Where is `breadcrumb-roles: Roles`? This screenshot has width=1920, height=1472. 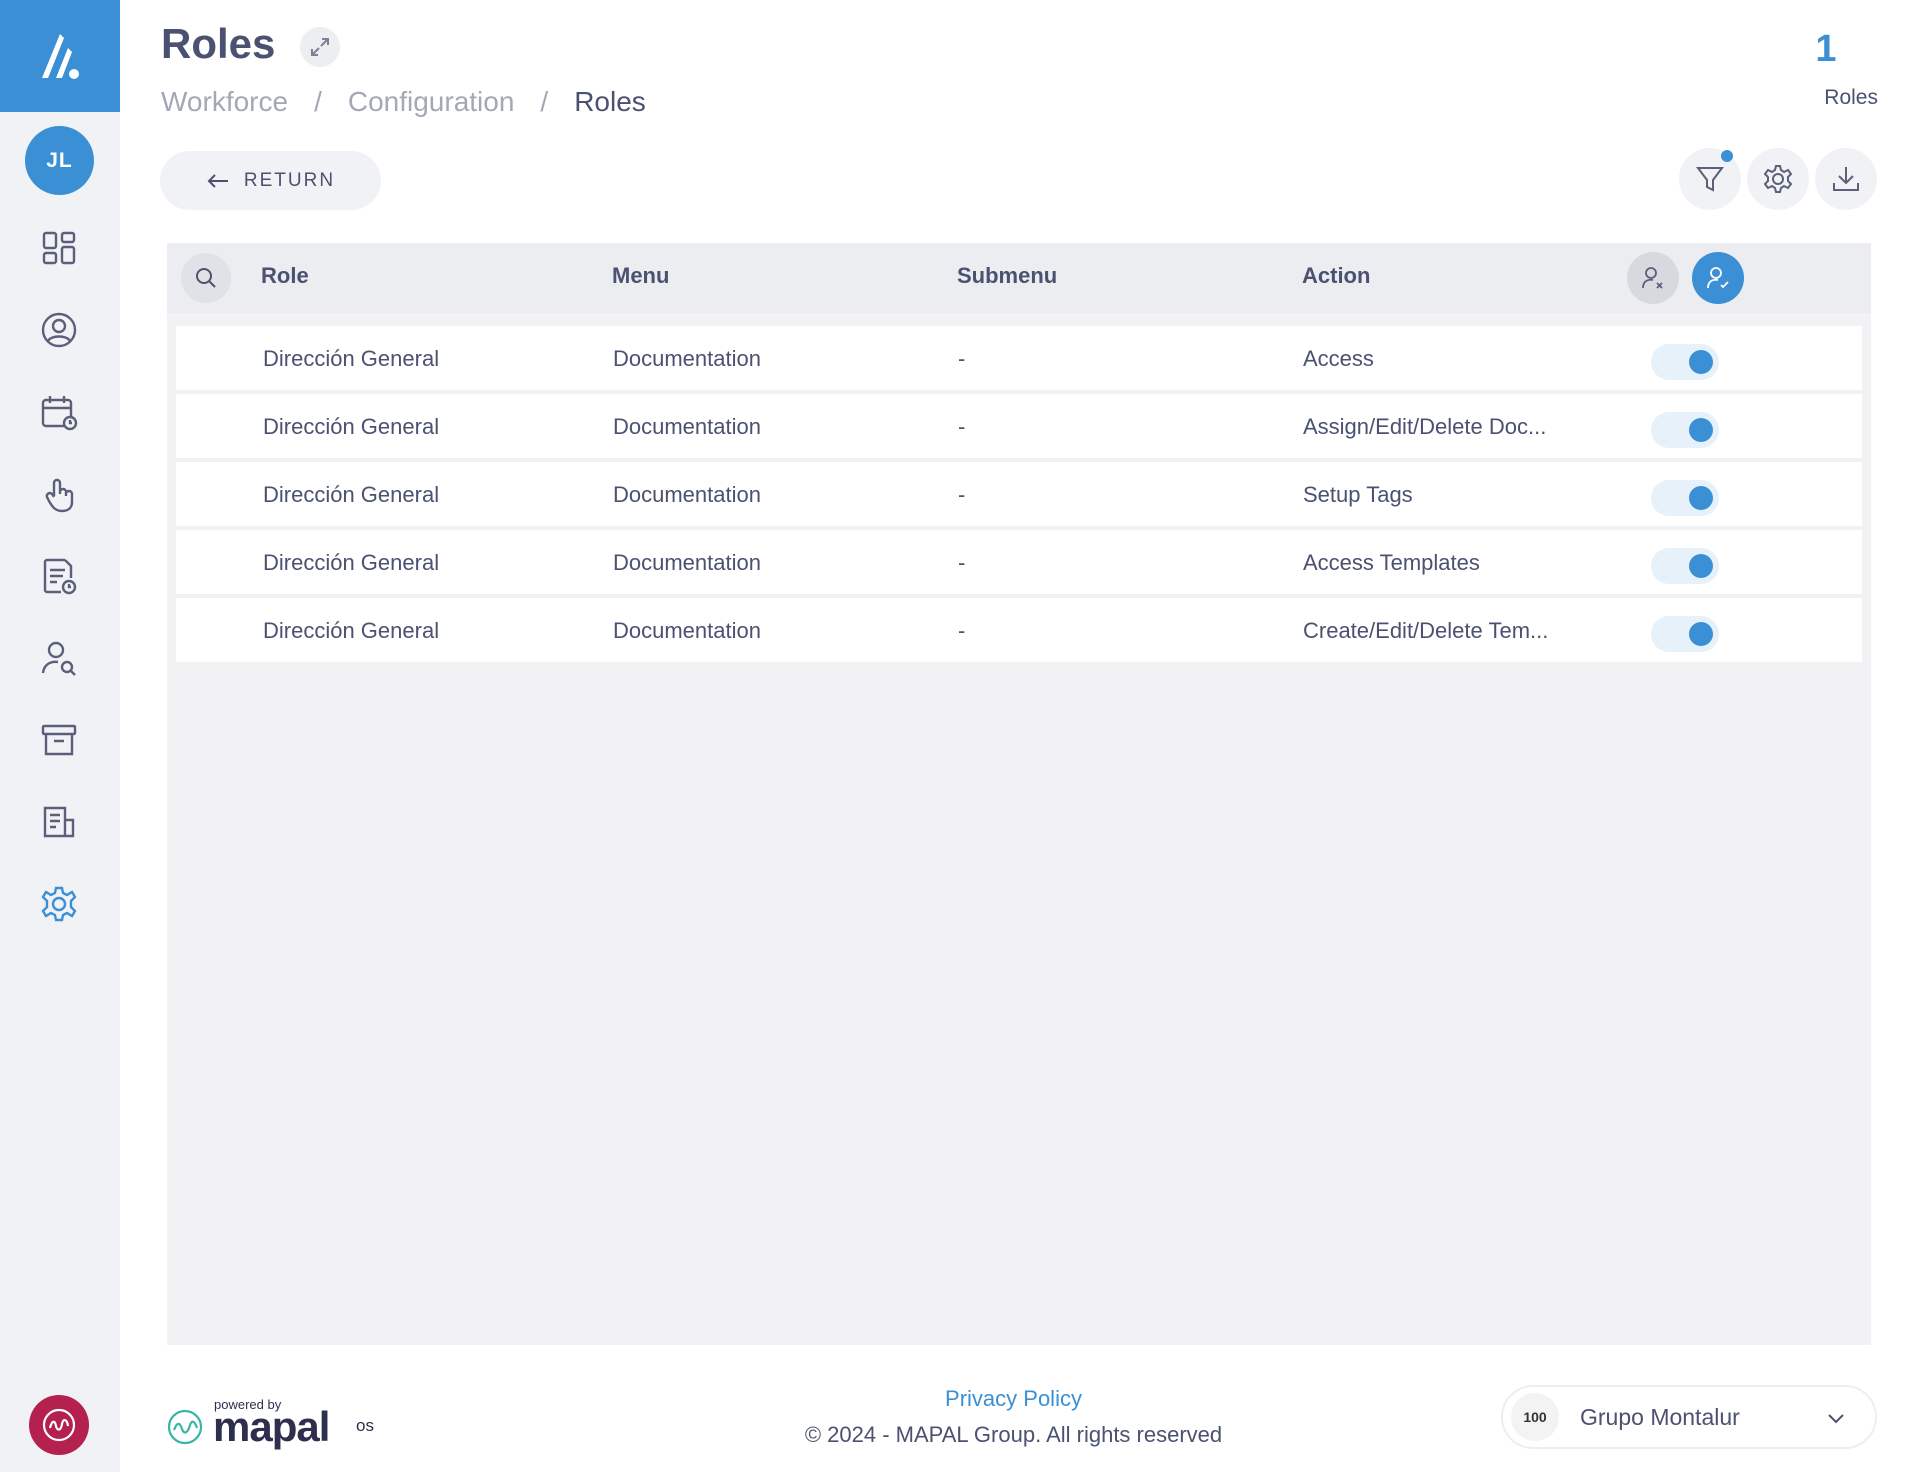
breadcrumb-roles: Roles is located at coordinates (610, 101).